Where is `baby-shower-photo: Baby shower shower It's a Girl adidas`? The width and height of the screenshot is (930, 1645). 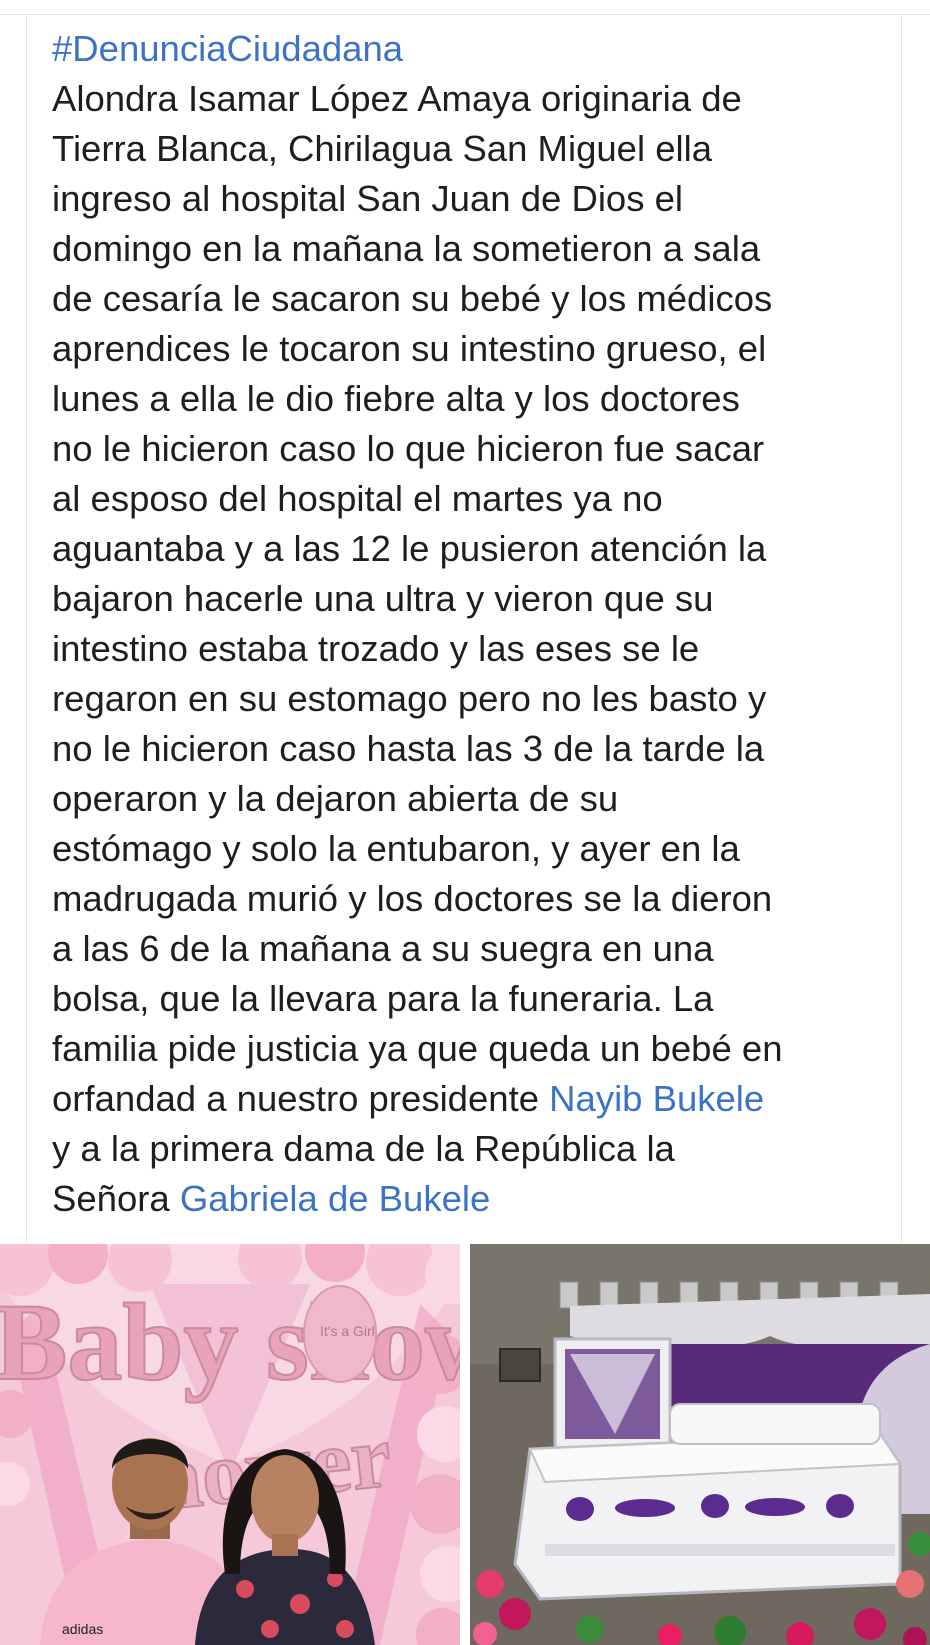
baby-shower-photo: Baby shower shower It's a Girl adidas is located at coordinates (230, 1444).